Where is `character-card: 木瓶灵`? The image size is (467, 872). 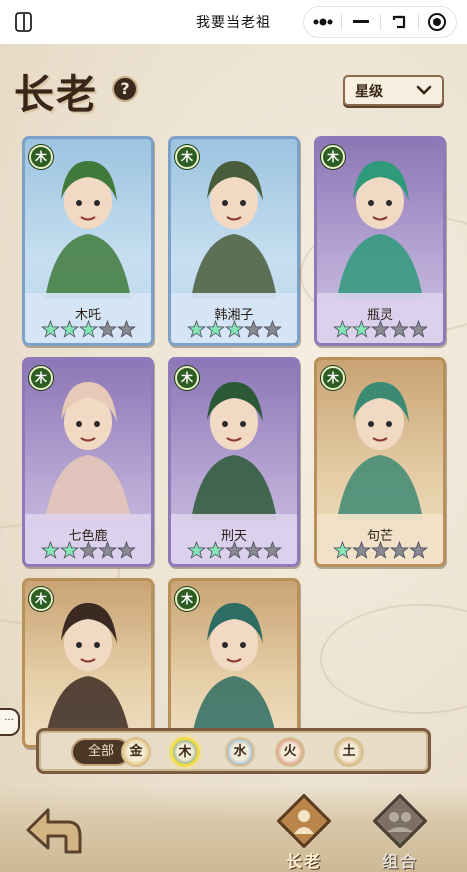
character-card: 木瓶灵 is located at coordinates (380, 241).